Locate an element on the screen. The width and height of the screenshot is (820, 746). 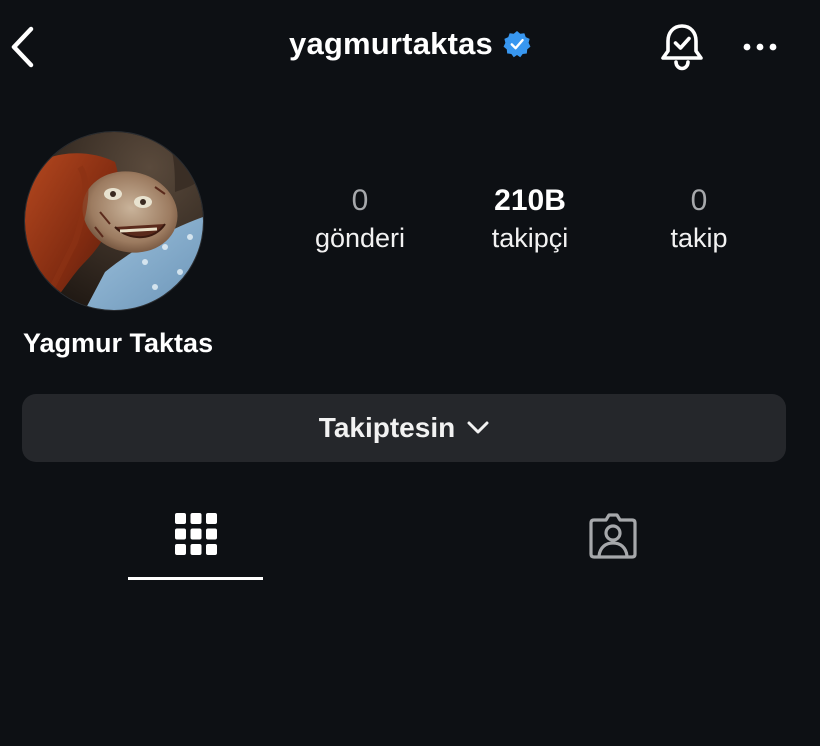
active-tab-indicator is located at coordinates (195, 578).